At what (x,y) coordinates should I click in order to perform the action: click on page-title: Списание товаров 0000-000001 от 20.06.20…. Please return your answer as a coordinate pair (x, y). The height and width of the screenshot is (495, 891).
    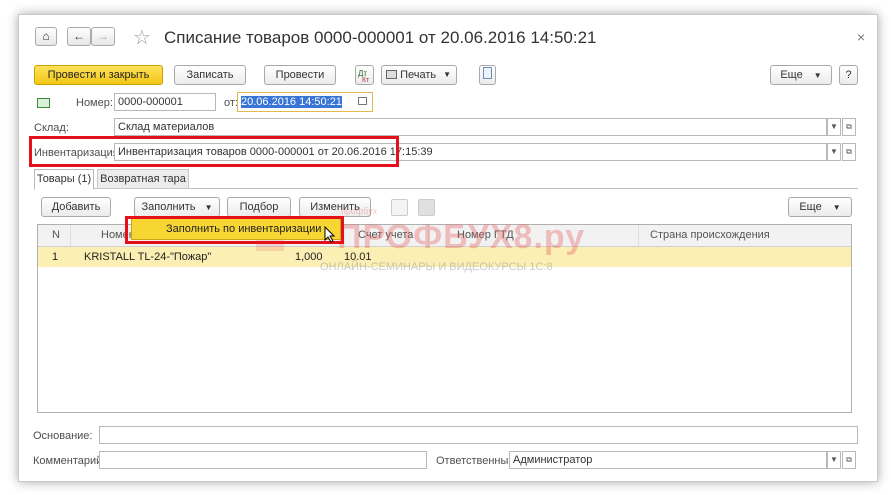
    Looking at the image, I should click on (380, 37).